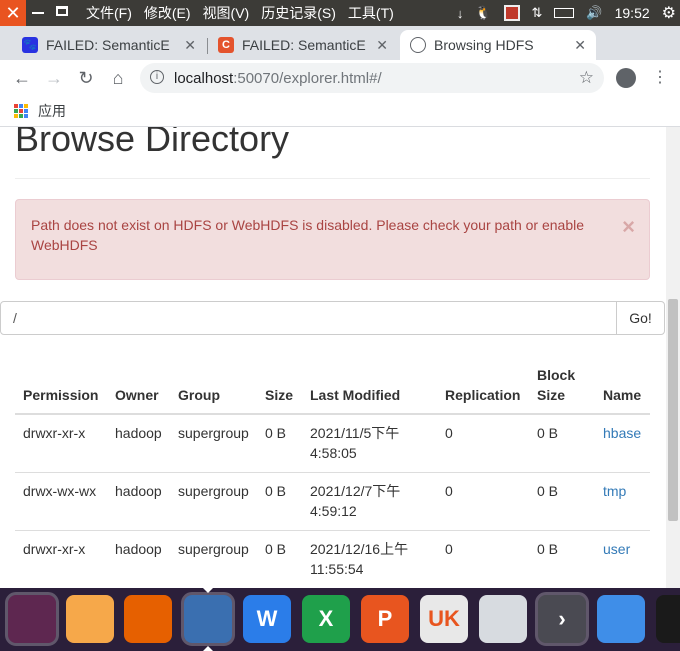 This screenshot has height=651, width=680. I want to click on wps-spreadsheet-icon: X, so click(326, 619).